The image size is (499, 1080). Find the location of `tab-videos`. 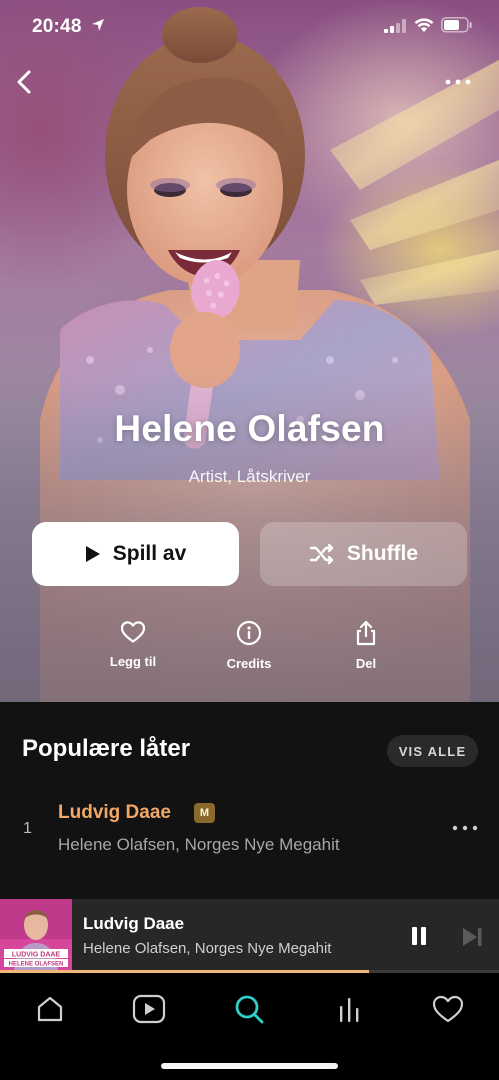

tab-videos is located at coordinates (149, 1009).